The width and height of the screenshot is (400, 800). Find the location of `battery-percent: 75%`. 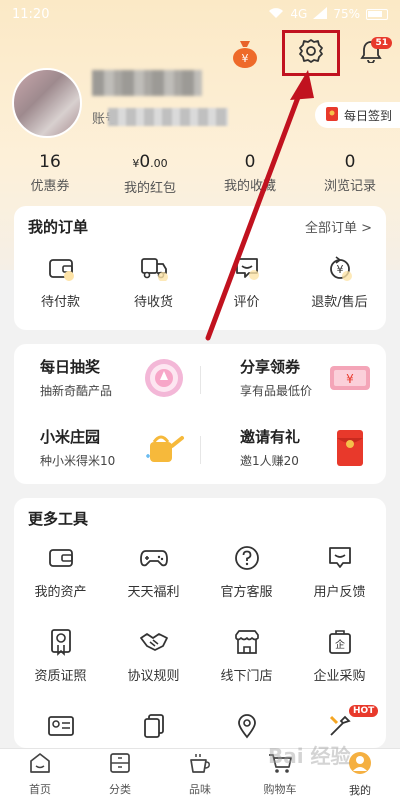

battery-percent: 75% is located at coordinates (346, 14).